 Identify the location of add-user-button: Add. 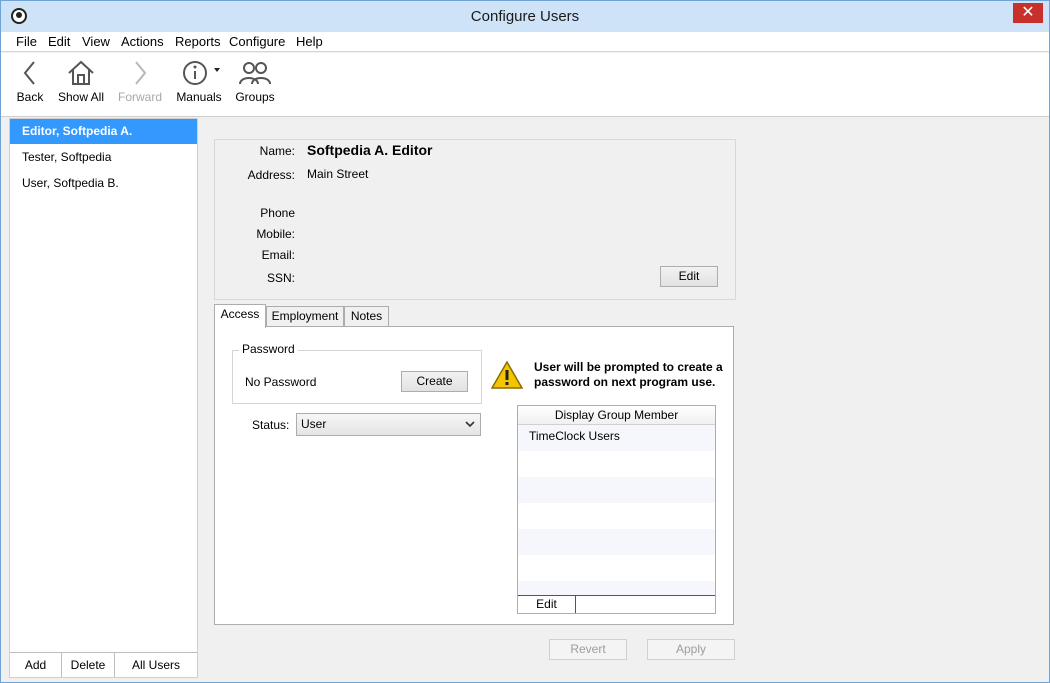
(36, 665).